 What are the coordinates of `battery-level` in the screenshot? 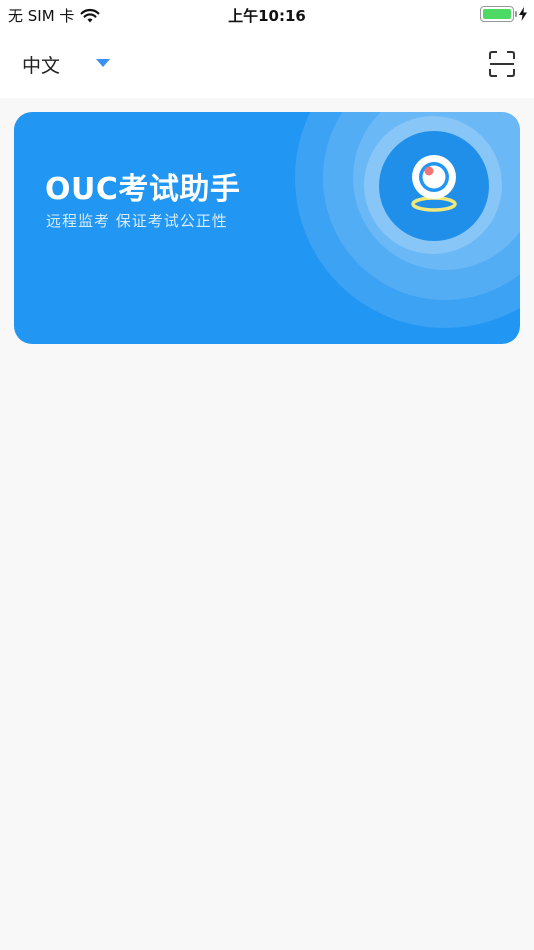 It's located at (497, 14).